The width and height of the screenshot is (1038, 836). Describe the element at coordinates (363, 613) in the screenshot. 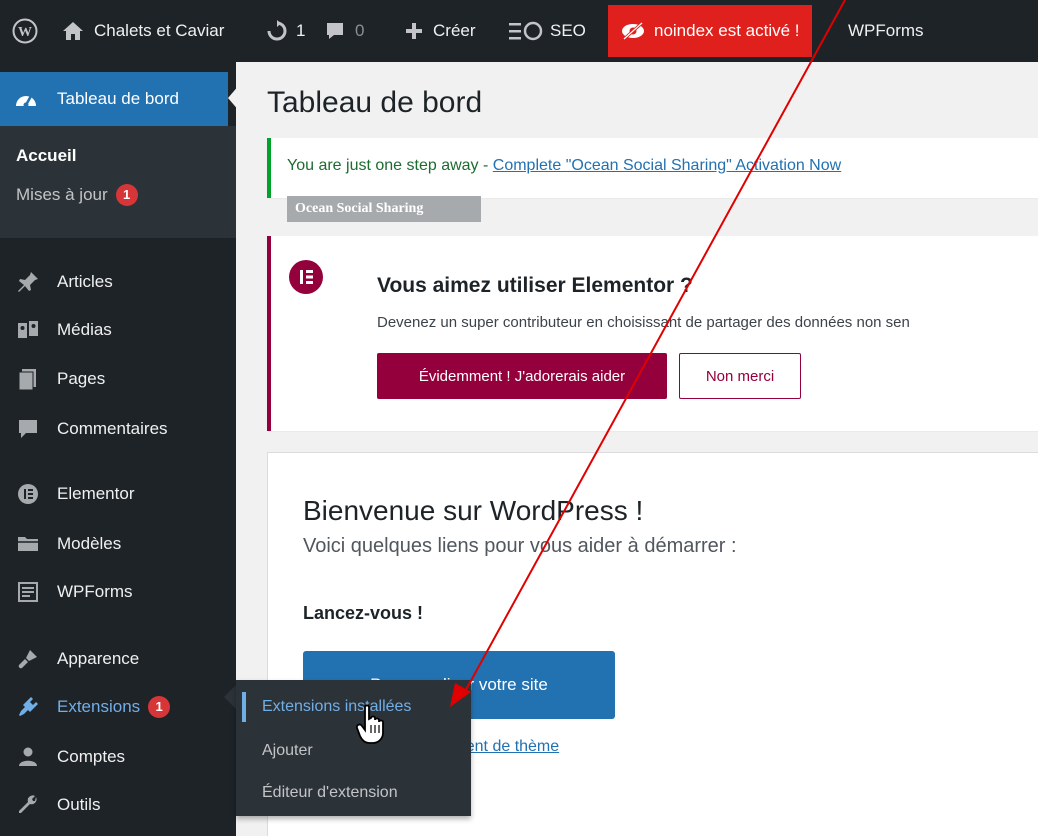

I see `welcome-get-started-heading: Lancez-vous !` at that location.